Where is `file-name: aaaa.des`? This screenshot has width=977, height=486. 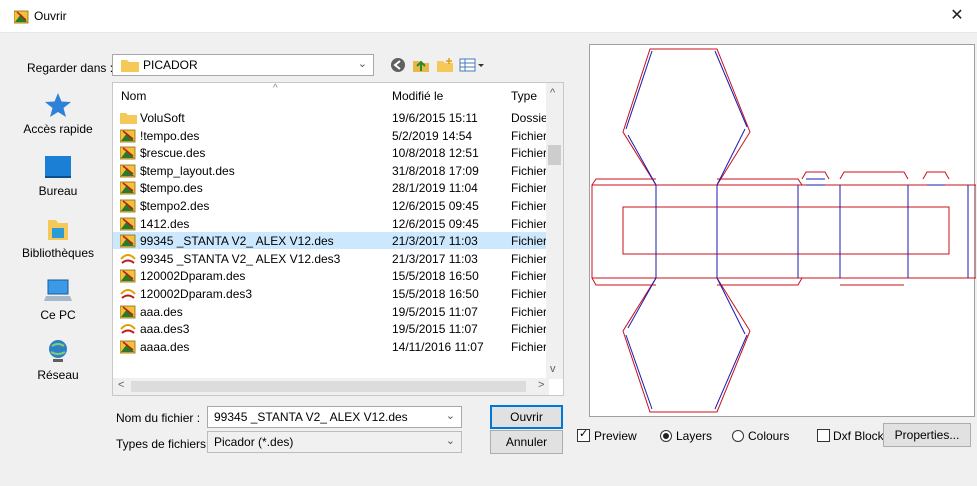 file-name: aaaa.des is located at coordinates (165, 346).